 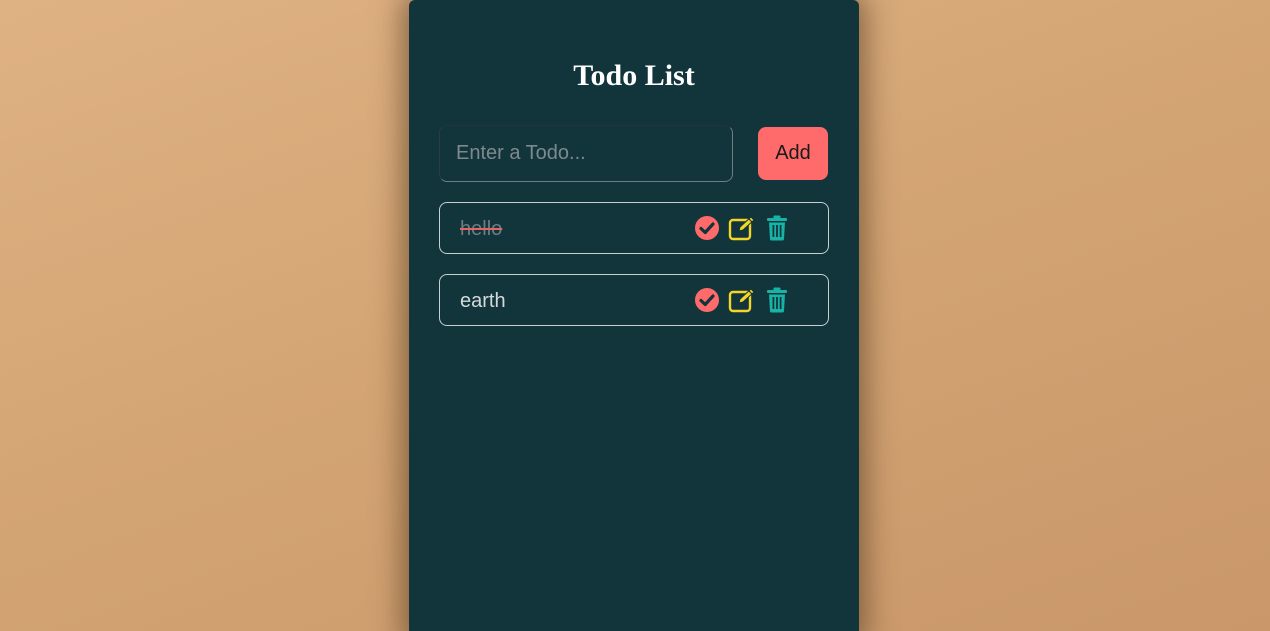 What do you see at coordinates (634, 75) in the screenshot?
I see `page-title: Todo List` at bounding box center [634, 75].